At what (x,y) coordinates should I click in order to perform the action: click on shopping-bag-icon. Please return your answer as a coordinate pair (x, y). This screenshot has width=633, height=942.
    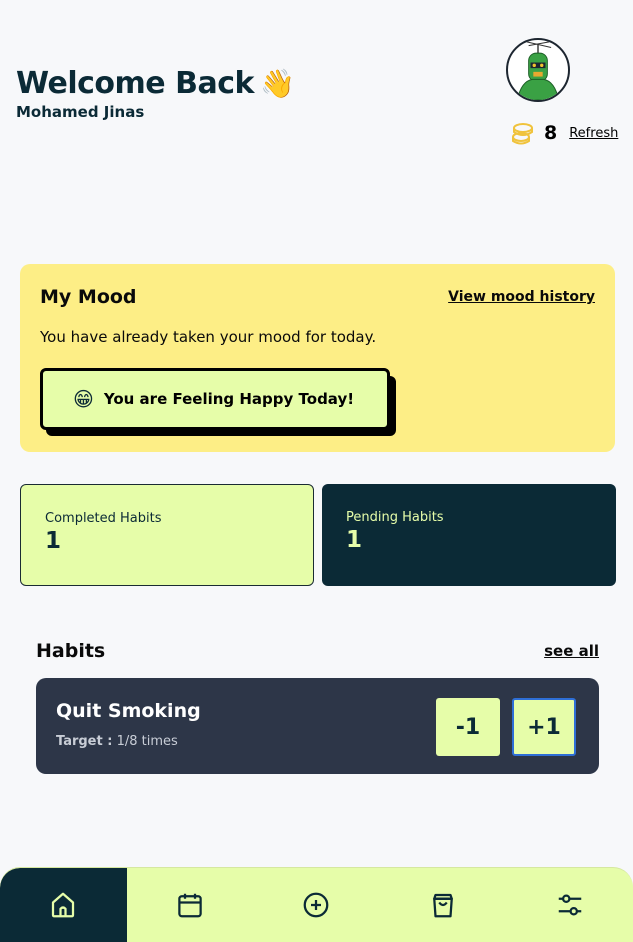
    Looking at the image, I should click on (443, 905).